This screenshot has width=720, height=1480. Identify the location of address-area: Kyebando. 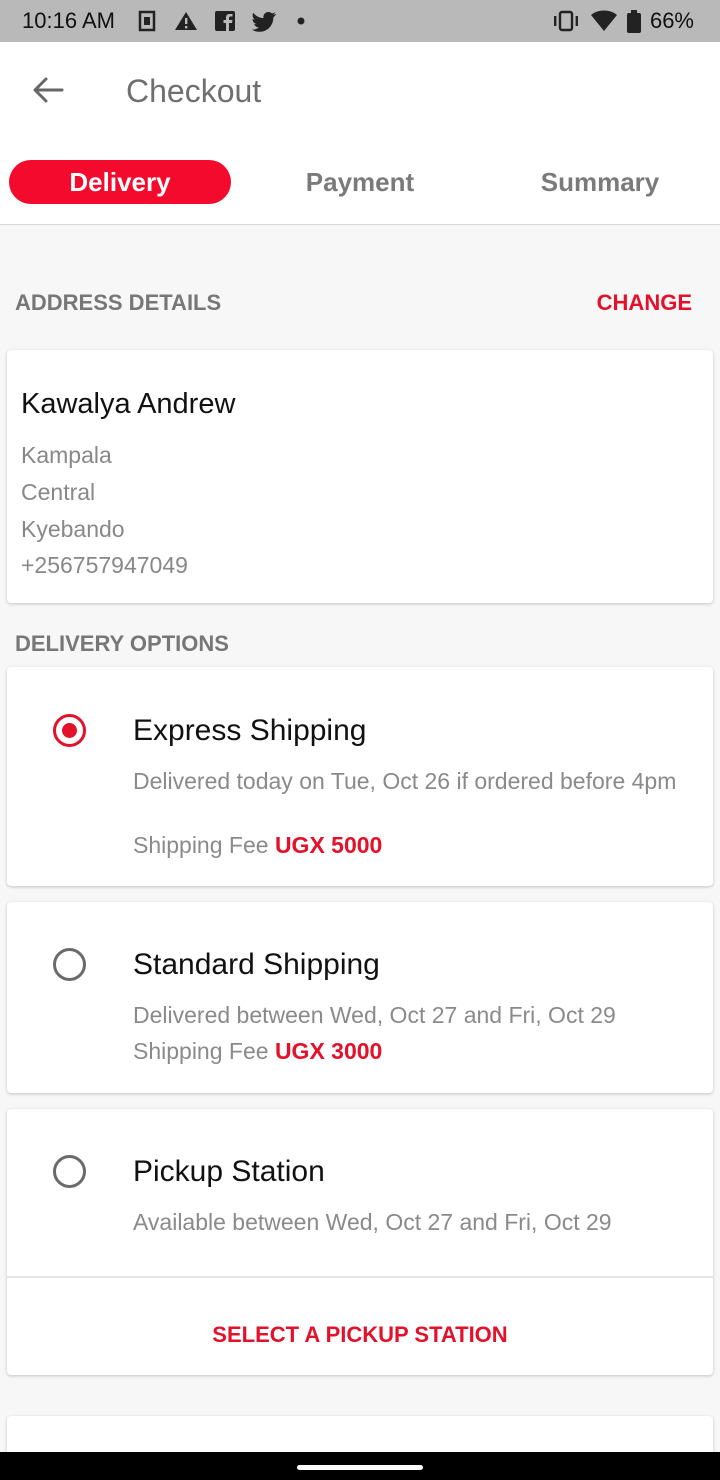
(73, 529).